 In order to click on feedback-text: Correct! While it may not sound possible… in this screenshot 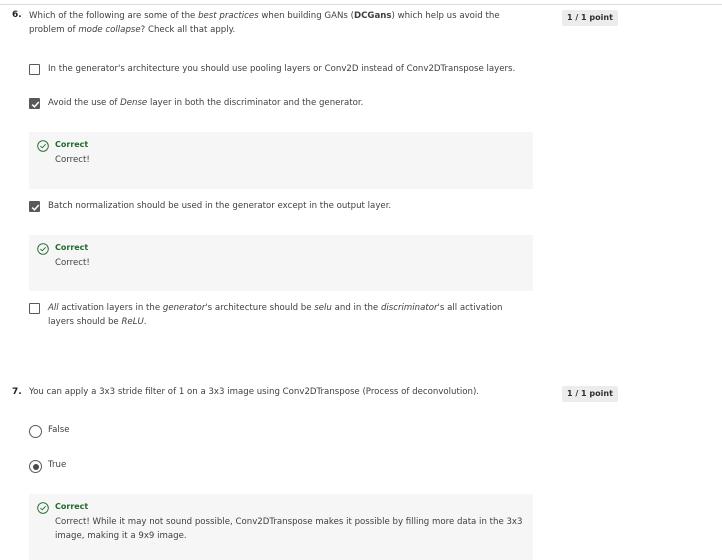, I will do `click(289, 529)`.